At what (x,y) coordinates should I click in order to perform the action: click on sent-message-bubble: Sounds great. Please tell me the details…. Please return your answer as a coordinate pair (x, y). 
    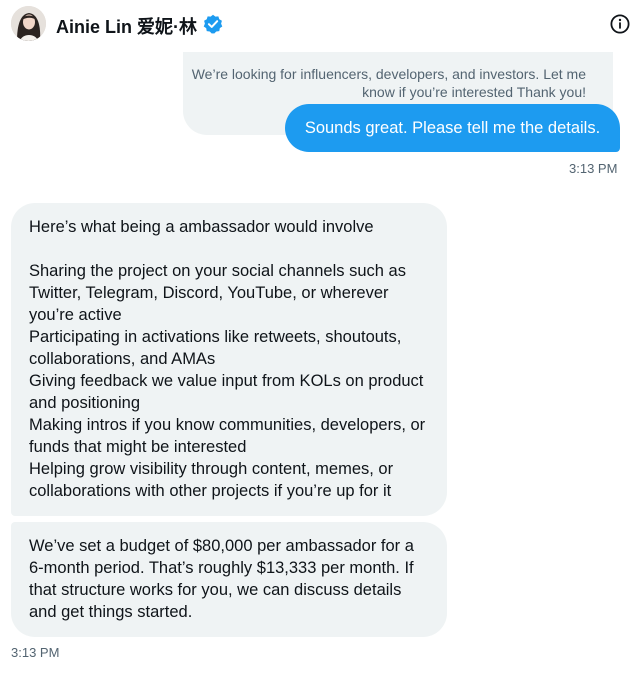
    Looking at the image, I should click on (452, 128).